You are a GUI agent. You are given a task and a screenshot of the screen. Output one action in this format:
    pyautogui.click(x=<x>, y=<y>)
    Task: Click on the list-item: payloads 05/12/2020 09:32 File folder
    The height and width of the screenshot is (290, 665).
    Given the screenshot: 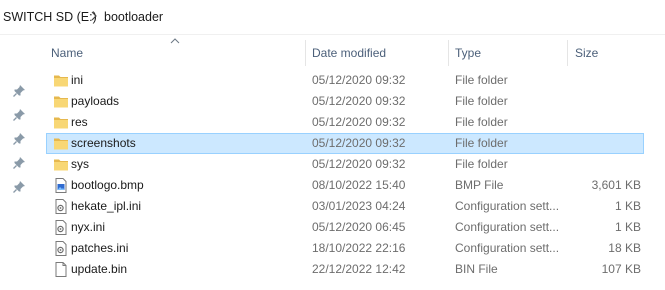 What is the action you would take?
    pyautogui.click(x=345, y=101)
    